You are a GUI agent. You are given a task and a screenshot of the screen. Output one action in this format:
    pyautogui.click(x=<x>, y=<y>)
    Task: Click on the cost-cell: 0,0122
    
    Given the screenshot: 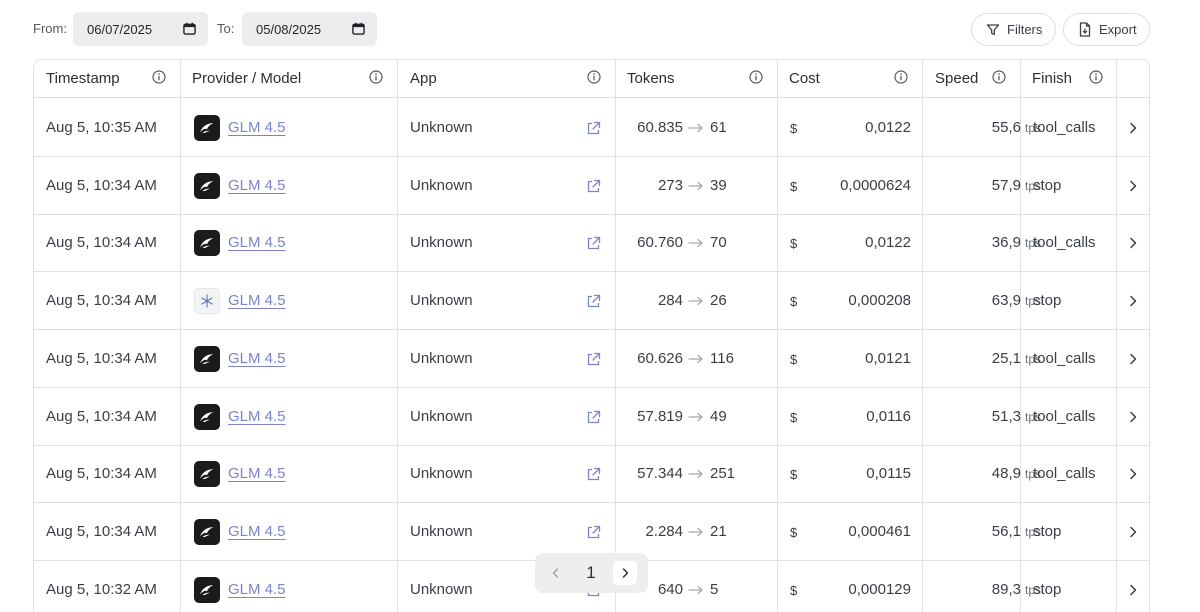 What is the action you would take?
    pyautogui.click(x=888, y=243)
    